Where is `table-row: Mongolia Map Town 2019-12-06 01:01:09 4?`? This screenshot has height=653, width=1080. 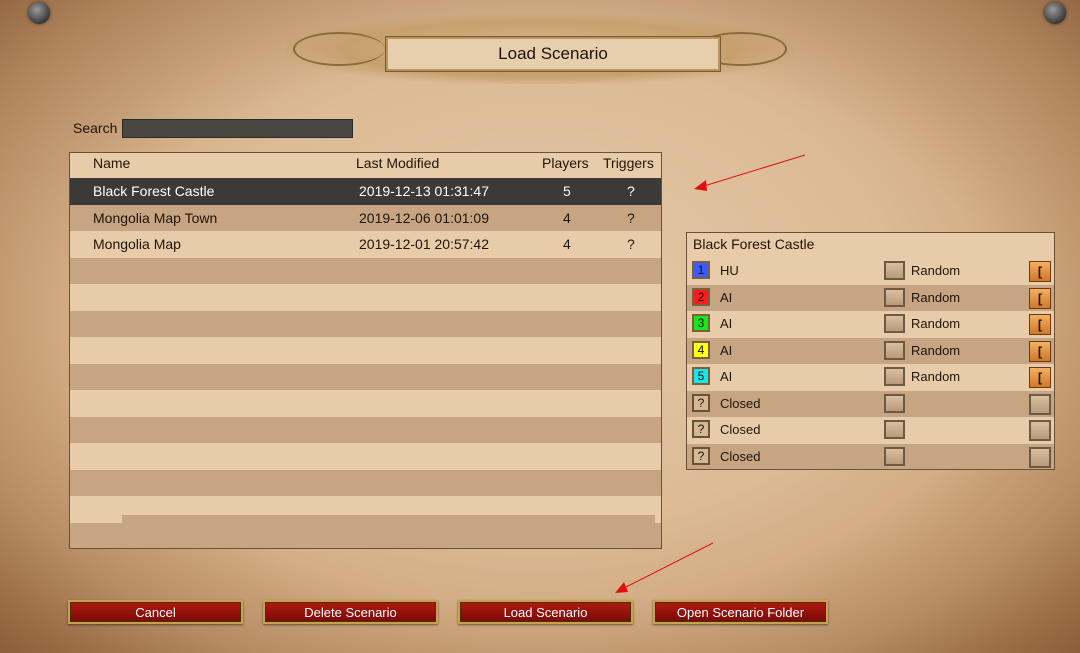
table-row: Mongolia Map Town 2019-12-06 01:01:09 4? is located at coordinates (365, 217).